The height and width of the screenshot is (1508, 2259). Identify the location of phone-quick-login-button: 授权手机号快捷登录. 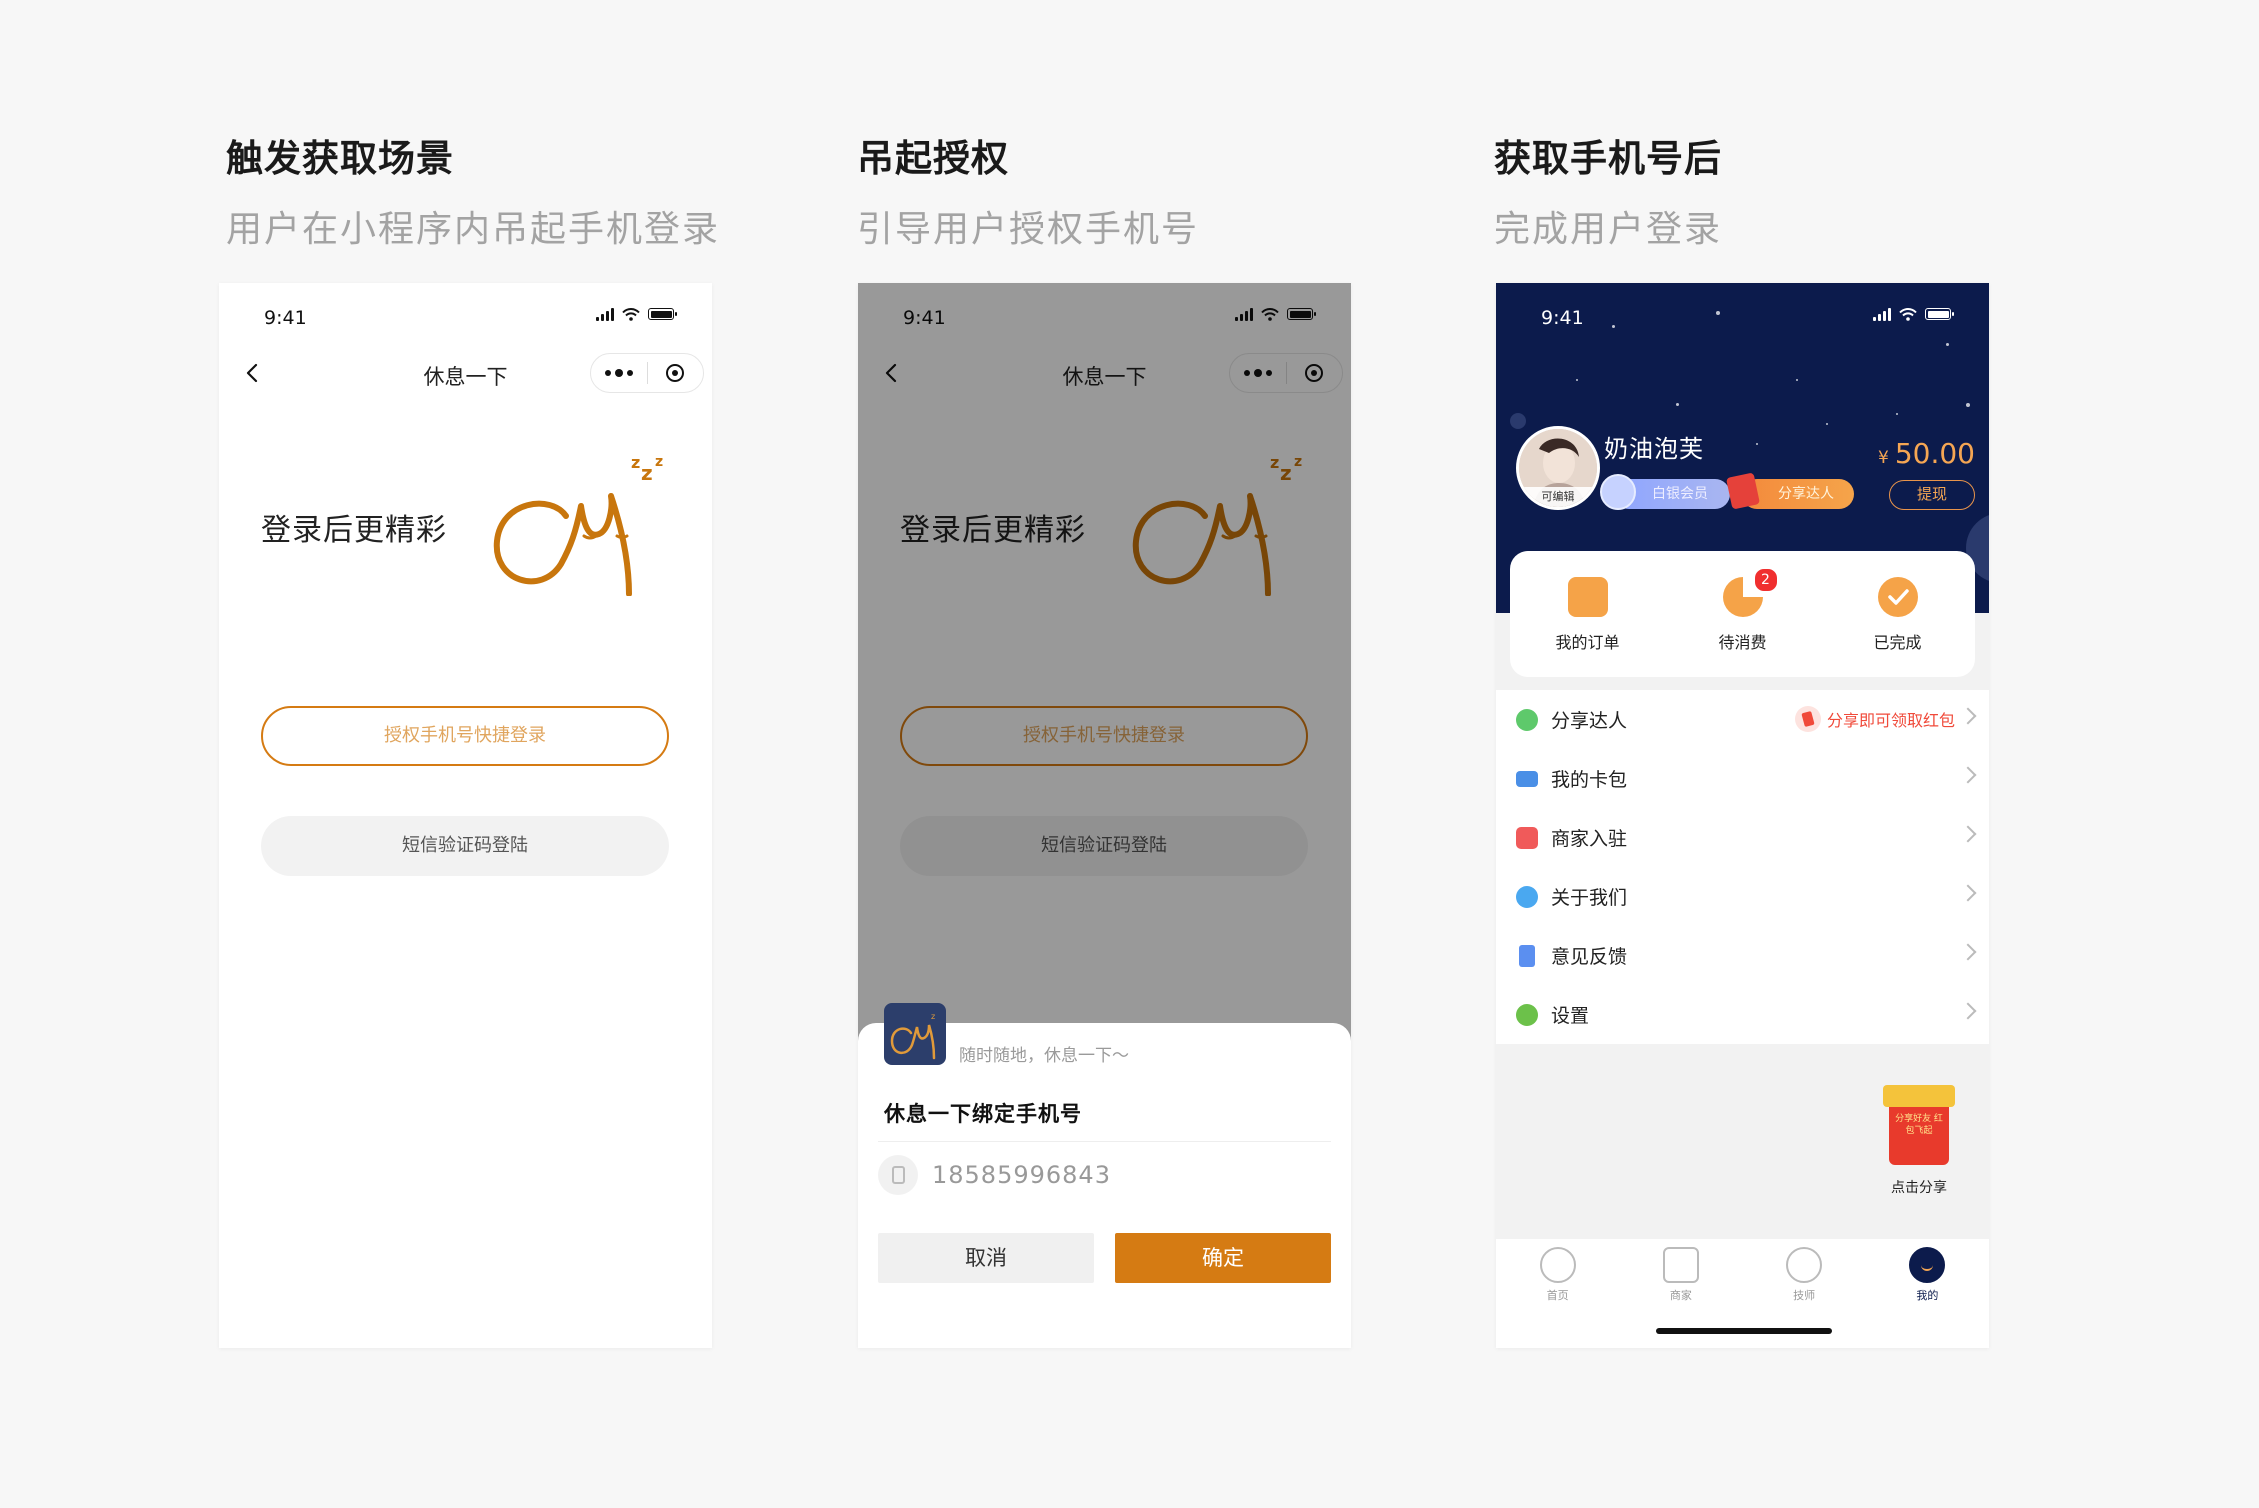
(465, 736).